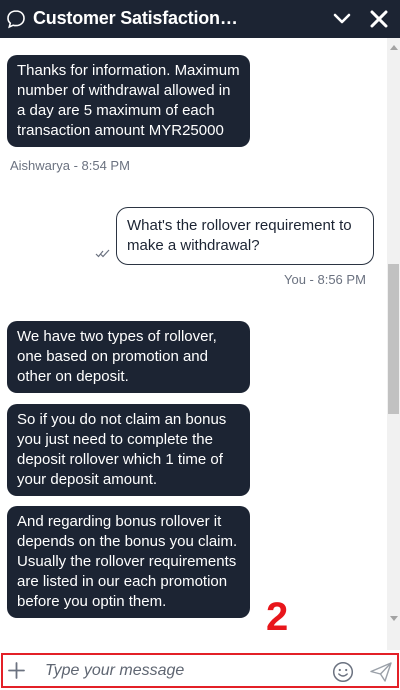 This screenshot has width=400, height=690. I want to click on chat-bubble-icon, so click(16, 19).